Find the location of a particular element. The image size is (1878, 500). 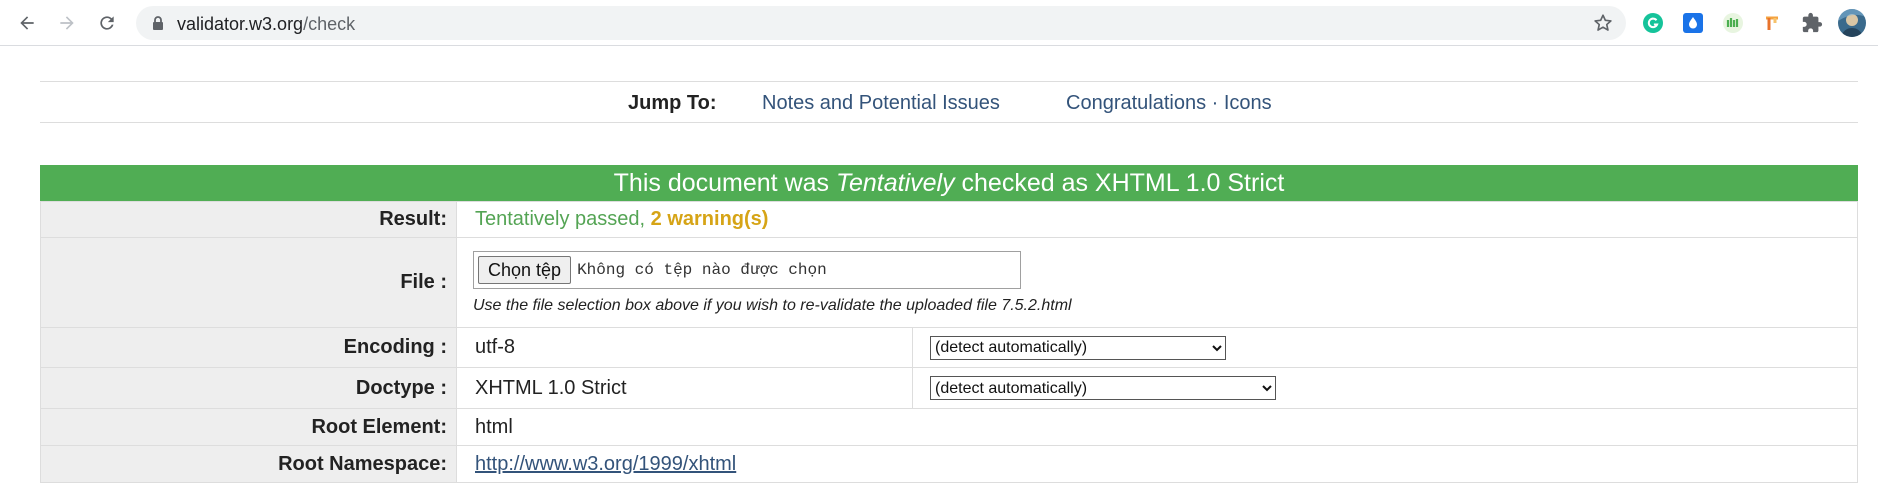

warnings-count: 2 warning(s) is located at coordinates (710, 219).